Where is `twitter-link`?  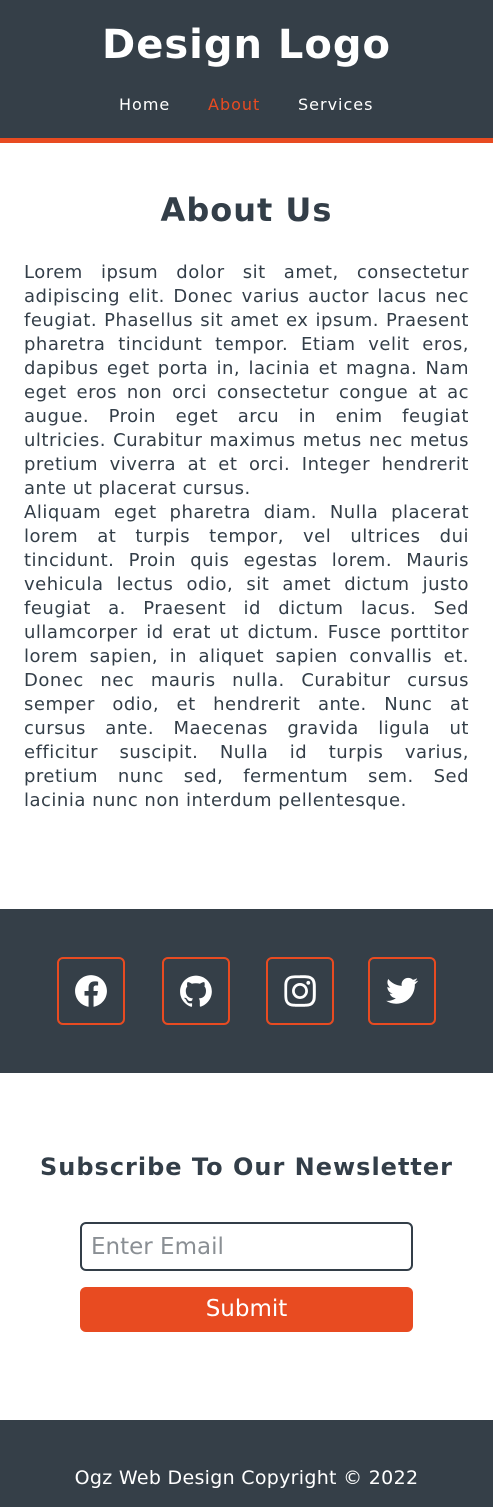
twitter-link is located at coordinates (402, 991).